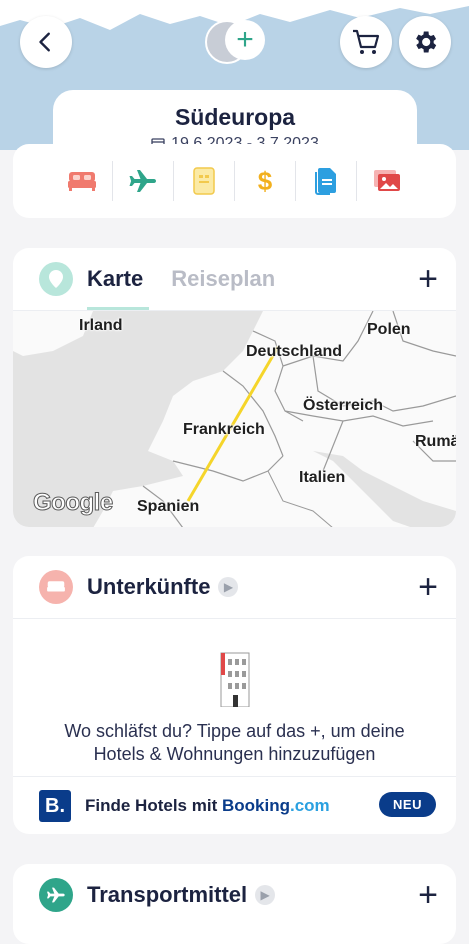  What do you see at coordinates (73, 503) in the screenshot?
I see `google-attribution: Google` at bounding box center [73, 503].